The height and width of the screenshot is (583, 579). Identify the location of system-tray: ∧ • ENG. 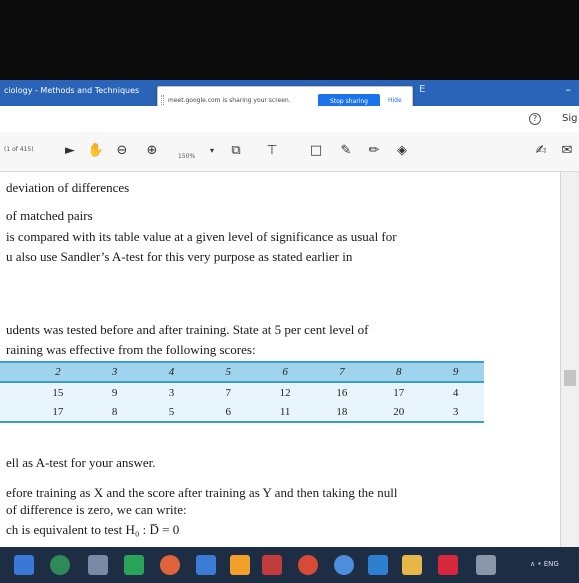
(544, 564).